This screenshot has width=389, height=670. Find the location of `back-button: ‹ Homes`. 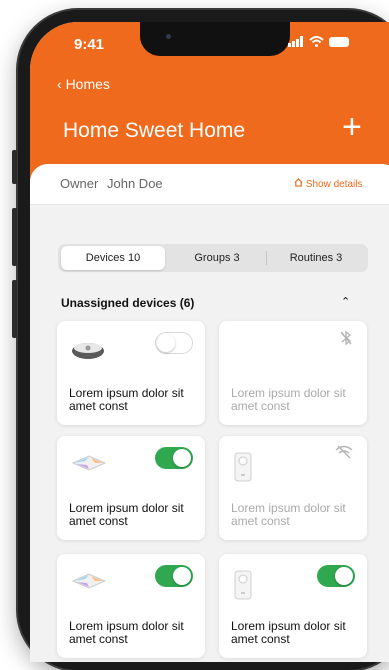

back-button: ‹ Homes is located at coordinates (83, 84).